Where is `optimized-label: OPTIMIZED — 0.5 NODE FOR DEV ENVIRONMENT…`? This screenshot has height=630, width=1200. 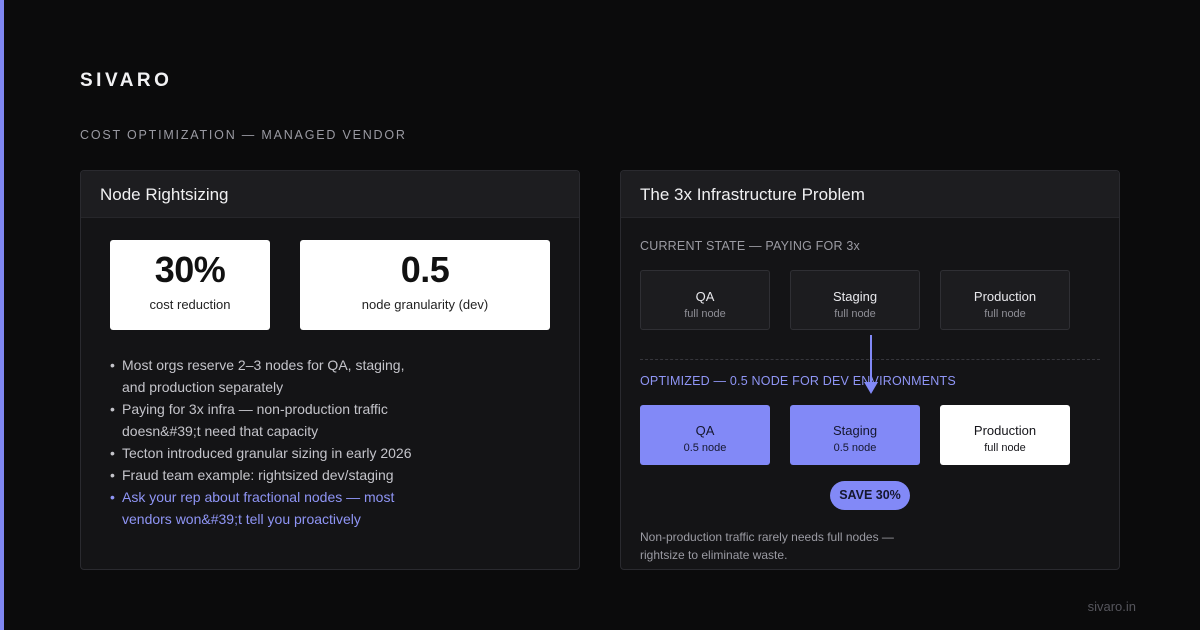
optimized-label: OPTIMIZED — 0.5 NODE FOR DEV ENVIRONMENT… is located at coordinates (798, 381).